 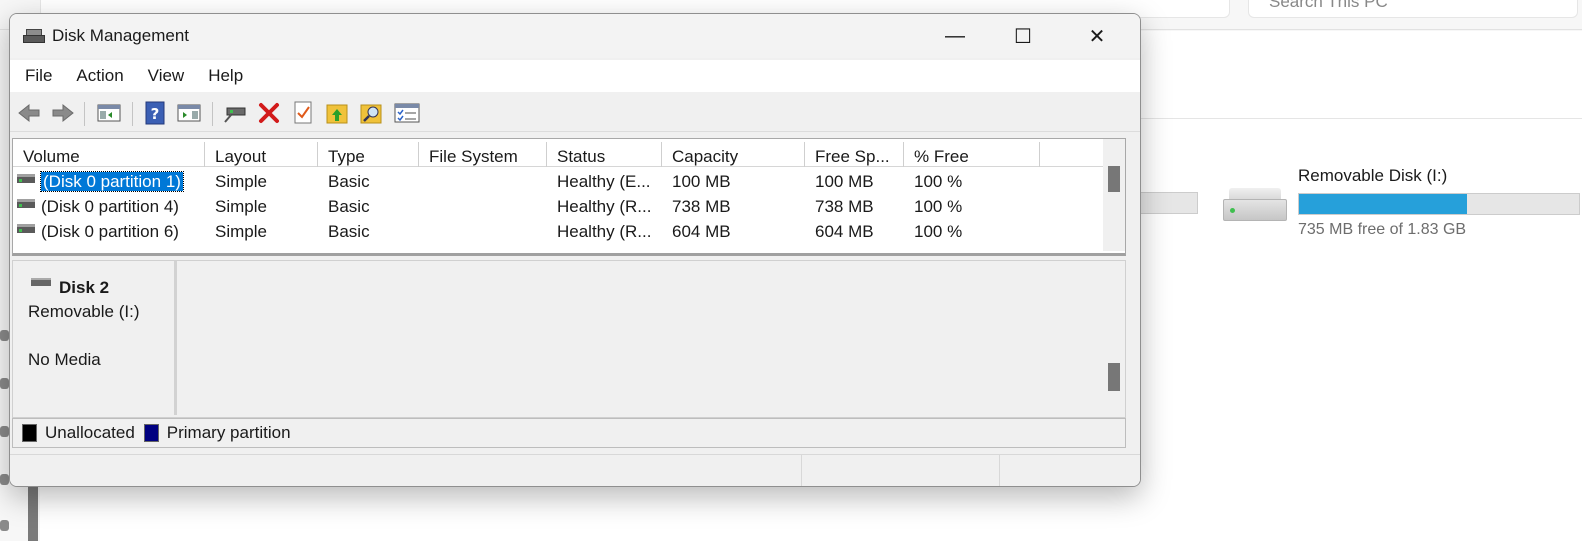 What do you see at coordinates (701, 206) in the screenshot?
I see `volume-capacity: 738 MB` at bounding box center [701, 206].